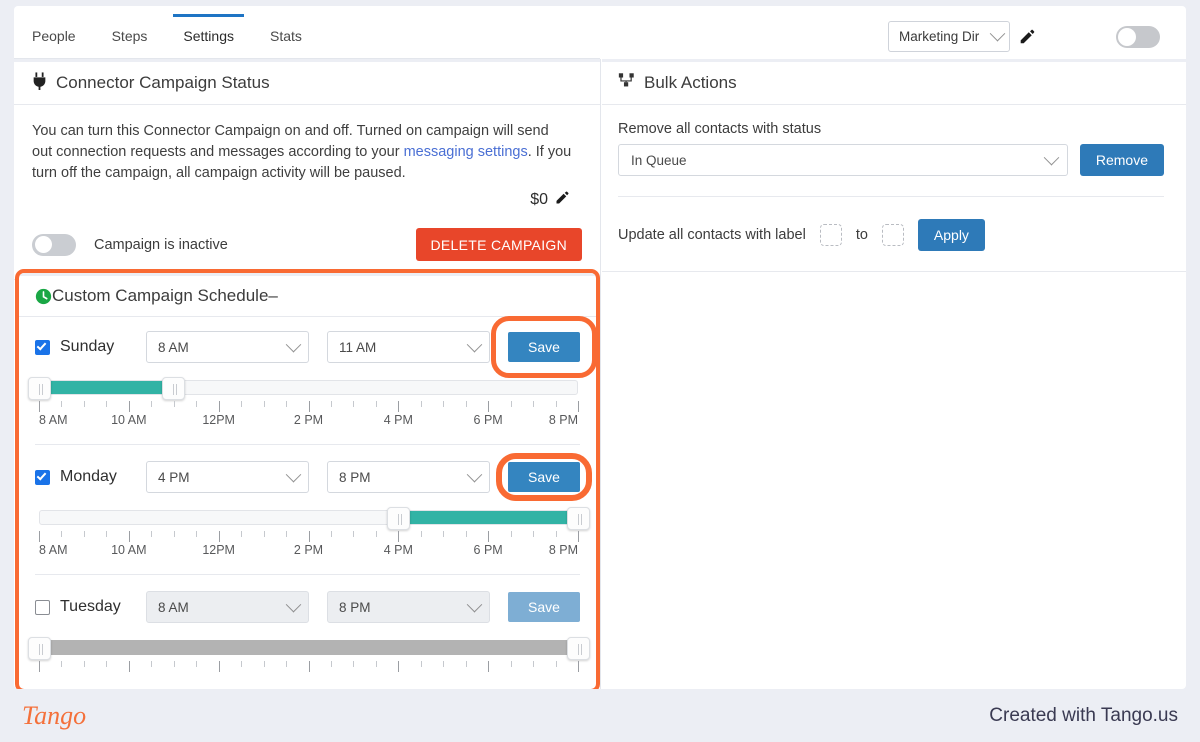  What do you see at coordinates (163, 82) in the screenshot?
I see `panel-title: Connector Campaign Status` at bounding box center [163, 82].